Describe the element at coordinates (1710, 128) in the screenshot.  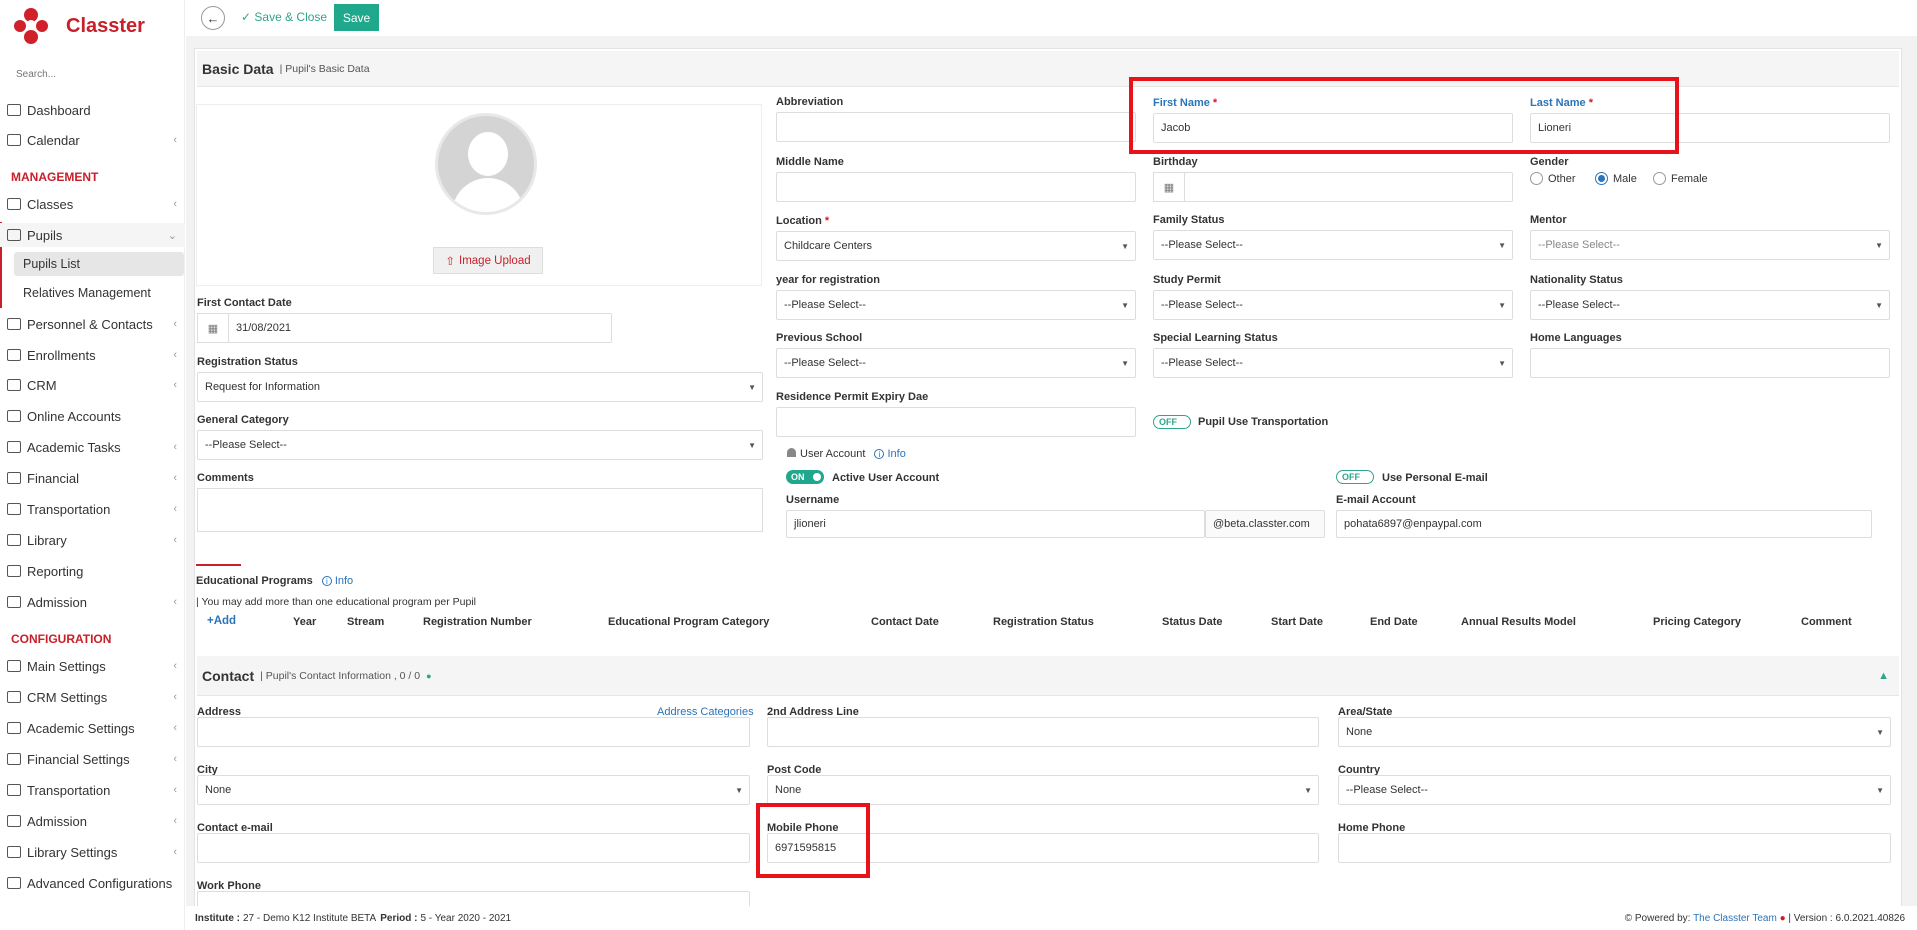
I see `last-name-input: Lioneri` at that location.